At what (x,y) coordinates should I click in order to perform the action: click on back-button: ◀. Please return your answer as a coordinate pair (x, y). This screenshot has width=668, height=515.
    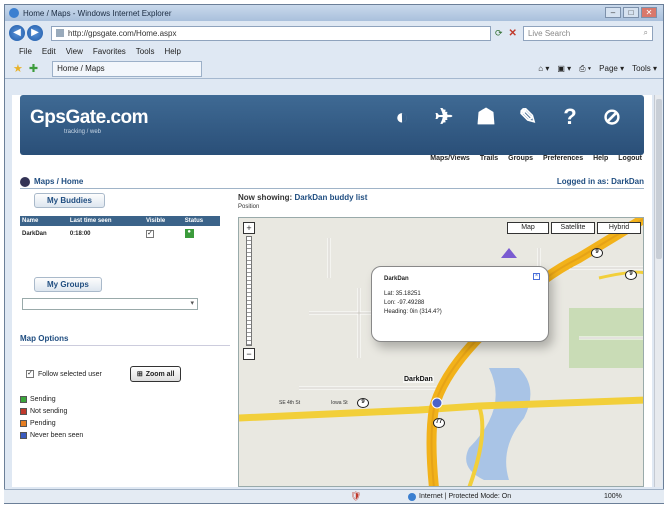
    Looking at the image, I should click on (17, 33).